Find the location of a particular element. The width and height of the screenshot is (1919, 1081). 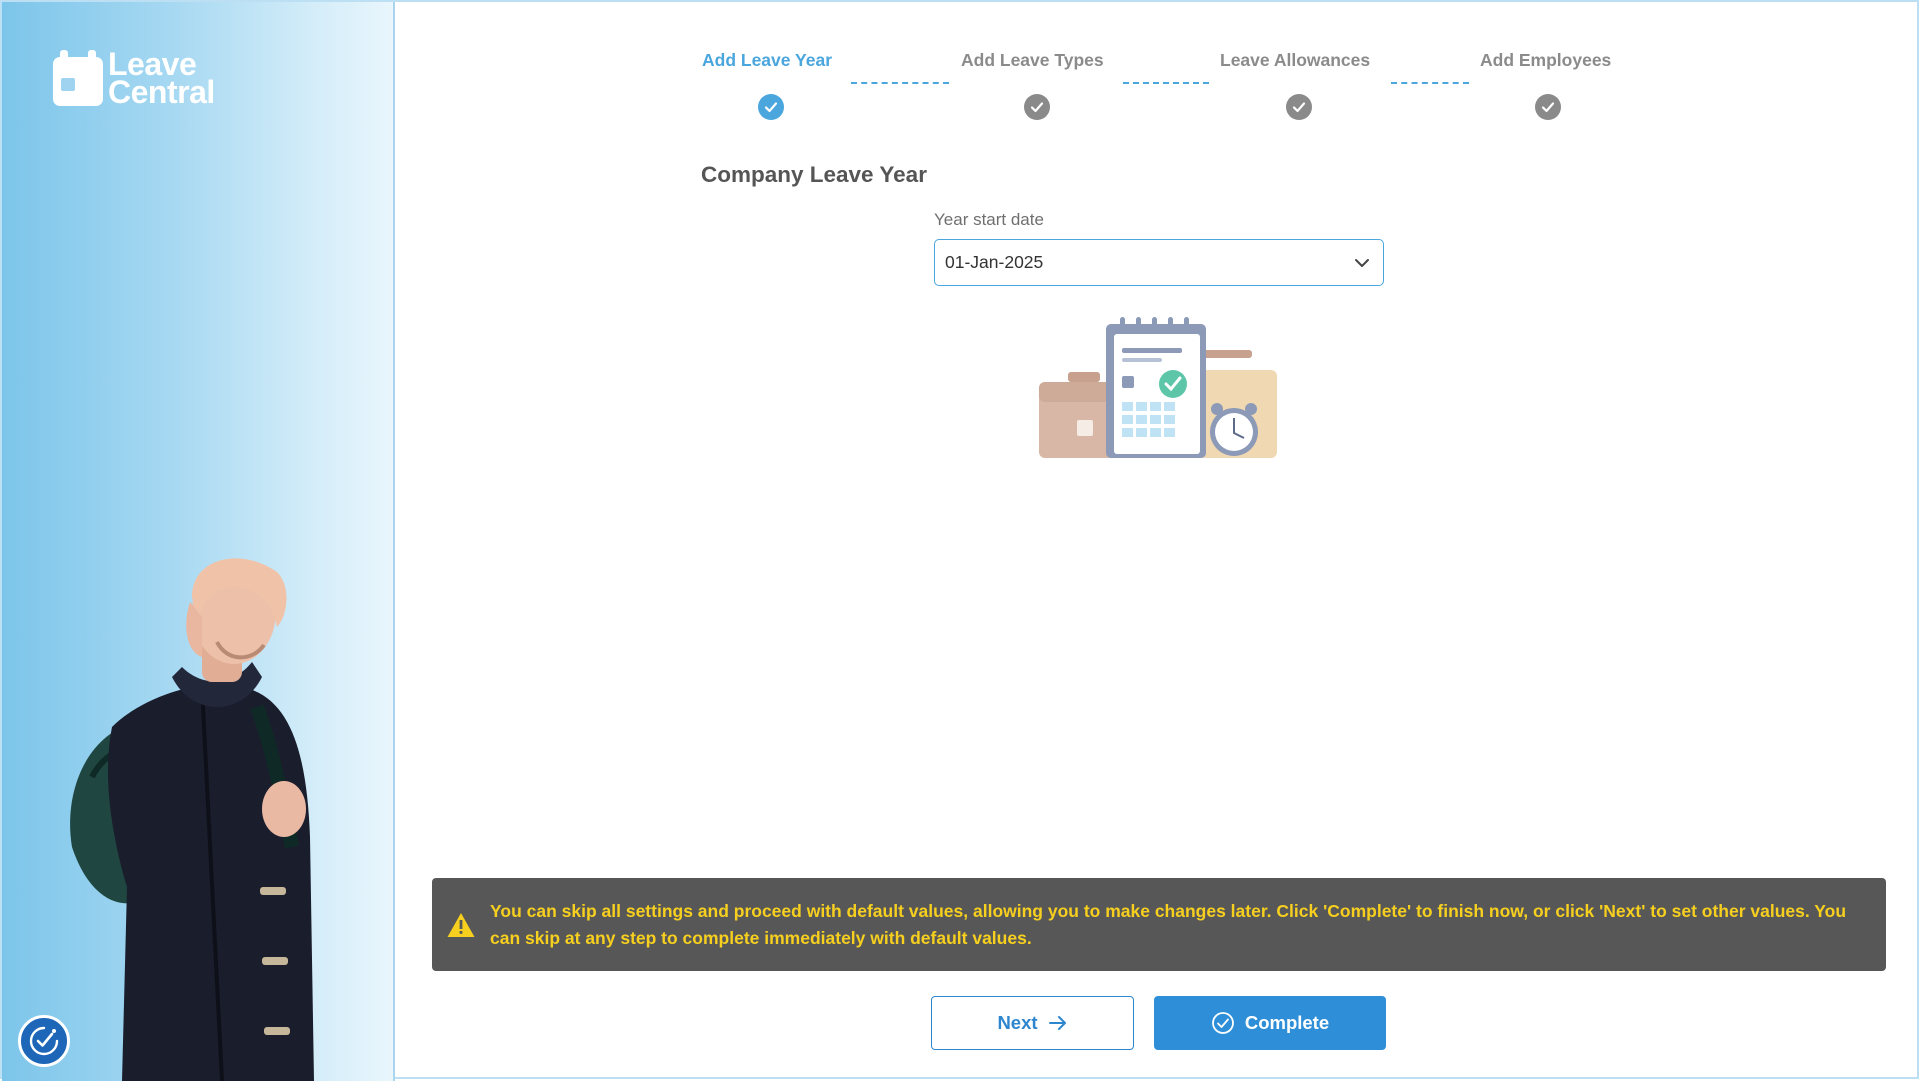

arrow-right-icon is located at coordinates (1057, 1023).